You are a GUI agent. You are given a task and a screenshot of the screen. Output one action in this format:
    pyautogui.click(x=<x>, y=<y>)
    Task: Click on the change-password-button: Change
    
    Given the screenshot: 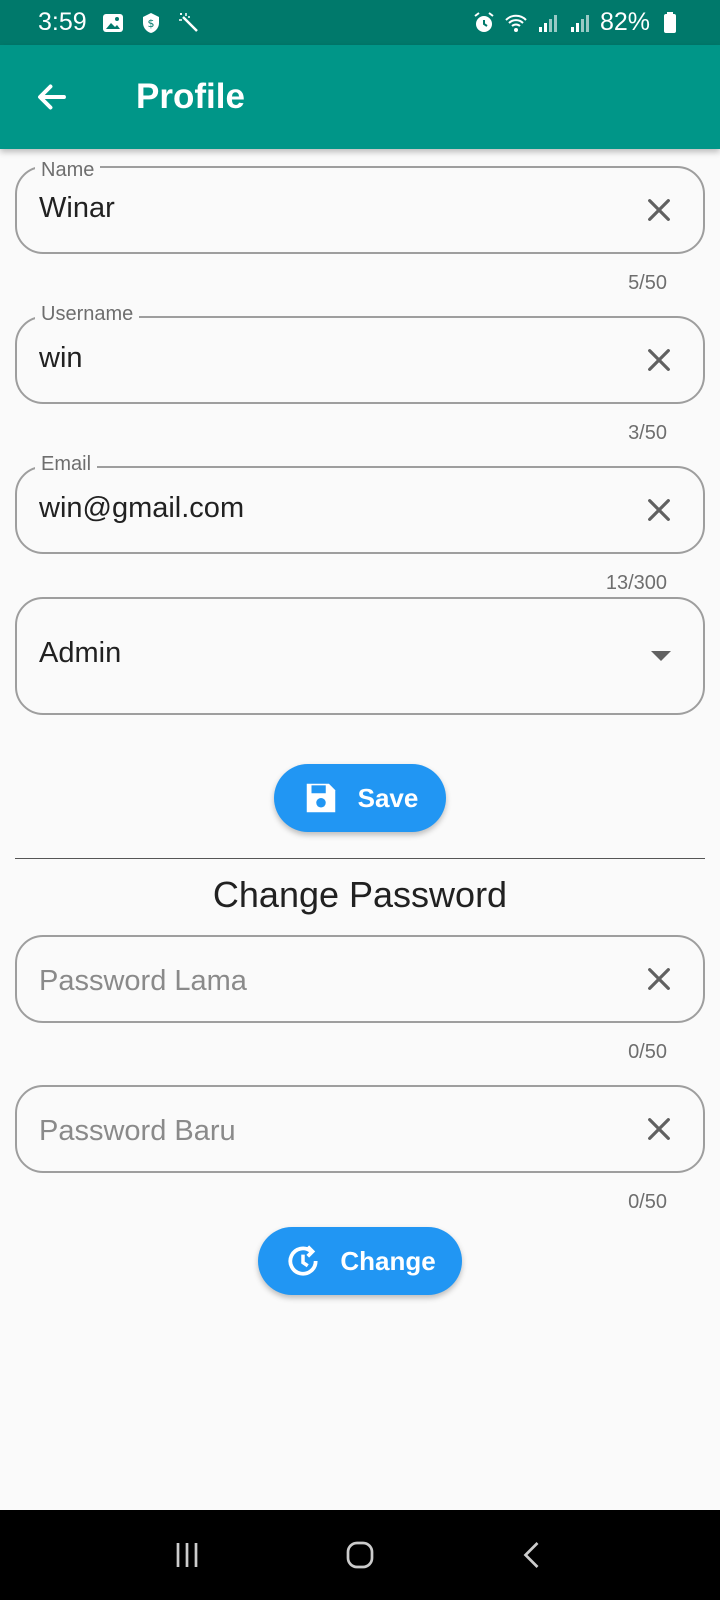 What is the action you would take?
    pyautogui.click(x=360, y=1261)
    